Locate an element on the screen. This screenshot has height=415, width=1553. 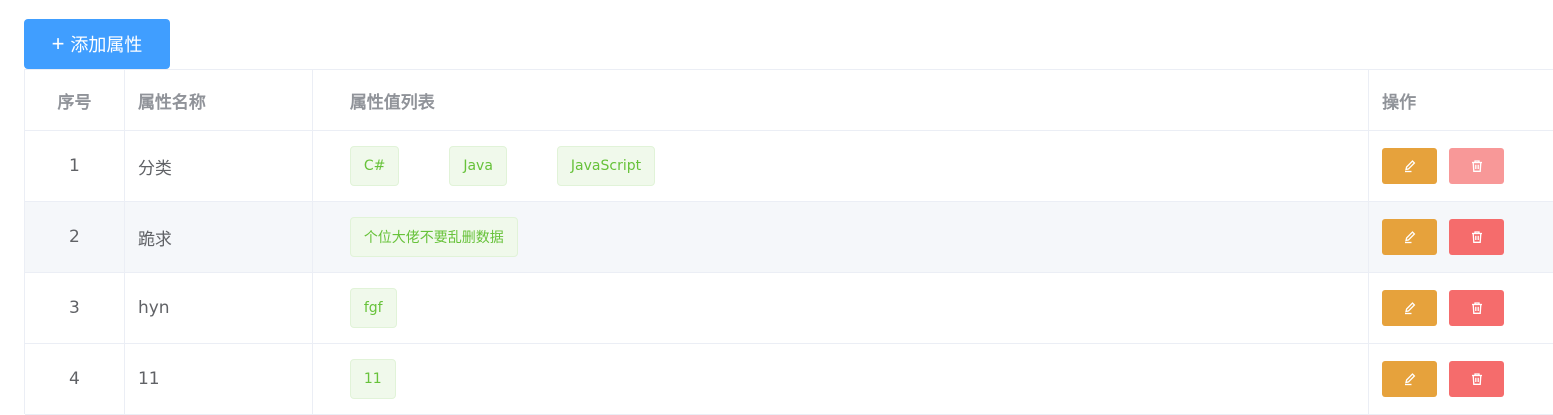
add-attribute-label: 添加属性 is located at coordinates (106, 45).